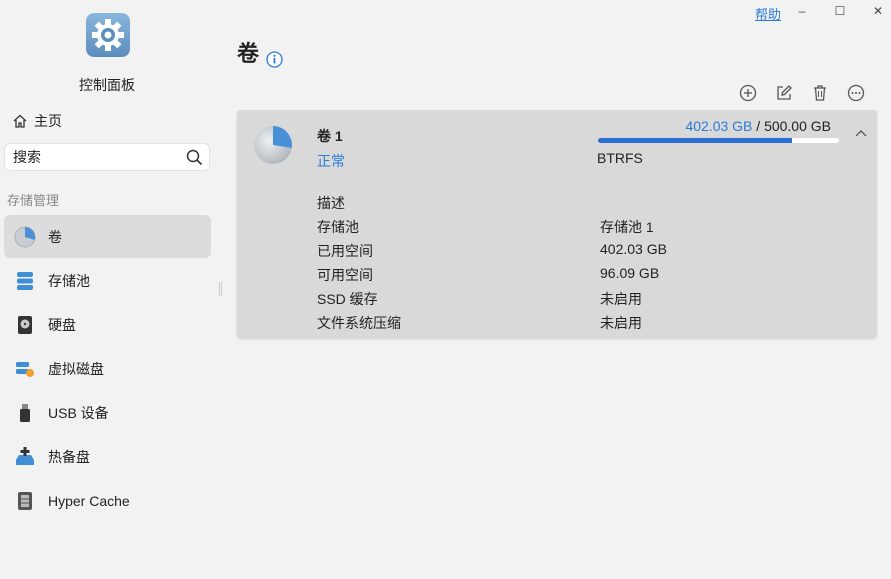  Describe the element at coordinates (69, 456) in the screenshot. I see `sidebar-item-label: 热备盘` at that location.